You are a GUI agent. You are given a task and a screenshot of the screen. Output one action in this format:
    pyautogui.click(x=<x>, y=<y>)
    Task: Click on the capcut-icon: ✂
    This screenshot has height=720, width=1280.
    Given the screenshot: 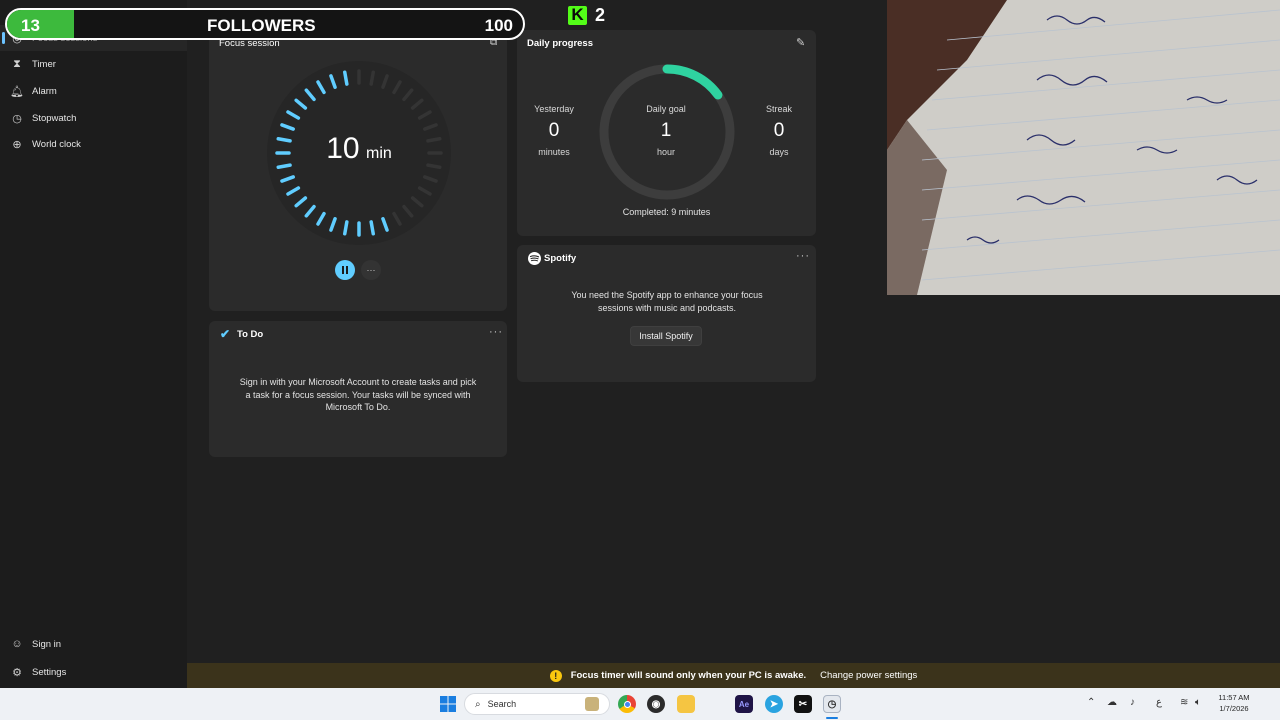 What is the action you would take?
    pyautogui.click(x=803, y=704)
    